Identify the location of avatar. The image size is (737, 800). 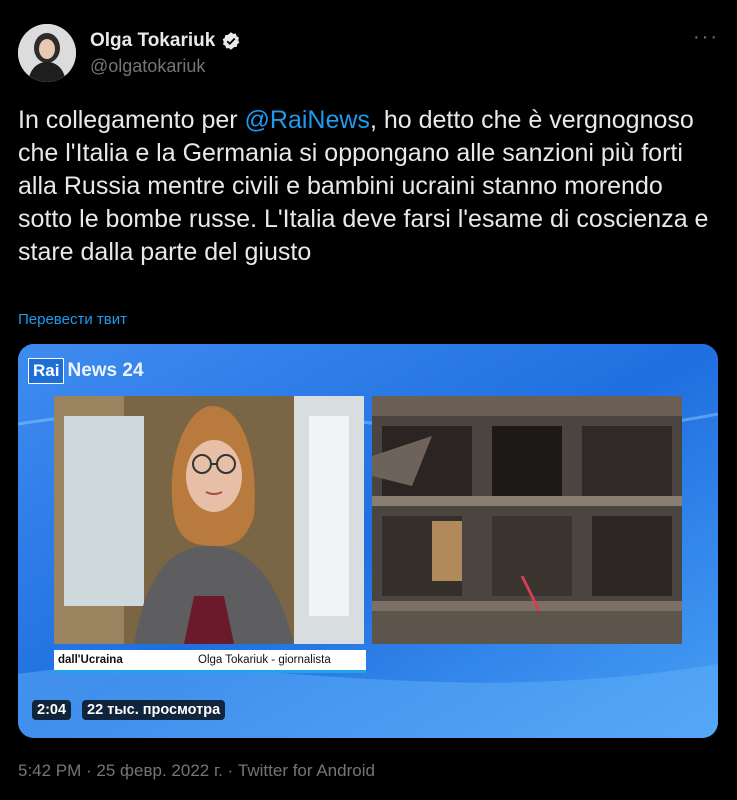
(47, 53).